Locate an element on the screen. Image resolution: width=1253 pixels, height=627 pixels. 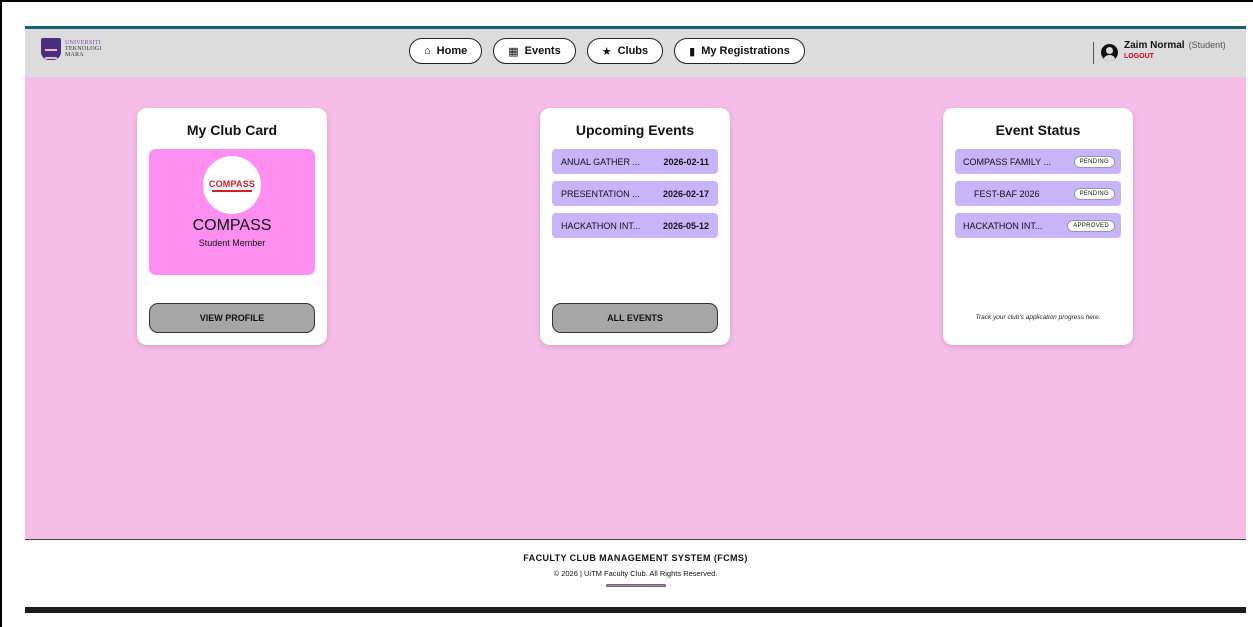
club-card-panel: COMPASS COMPASS Student Member is located at coordinates (232, 212).